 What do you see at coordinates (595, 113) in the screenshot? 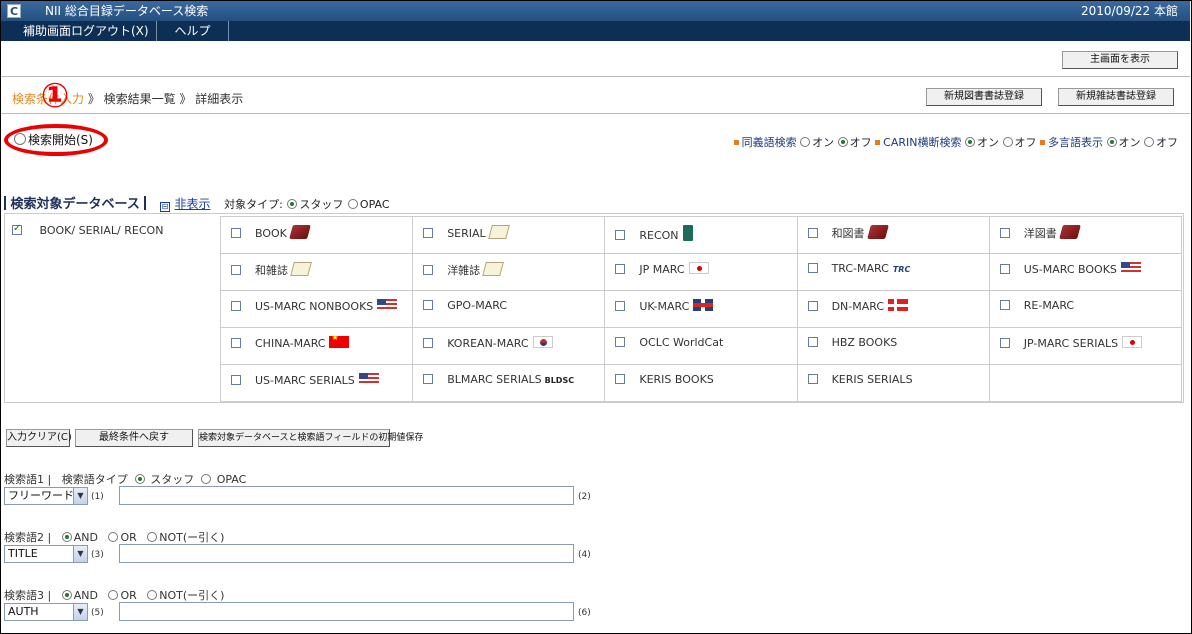
I see `divider` at bounding box center [595, 113].